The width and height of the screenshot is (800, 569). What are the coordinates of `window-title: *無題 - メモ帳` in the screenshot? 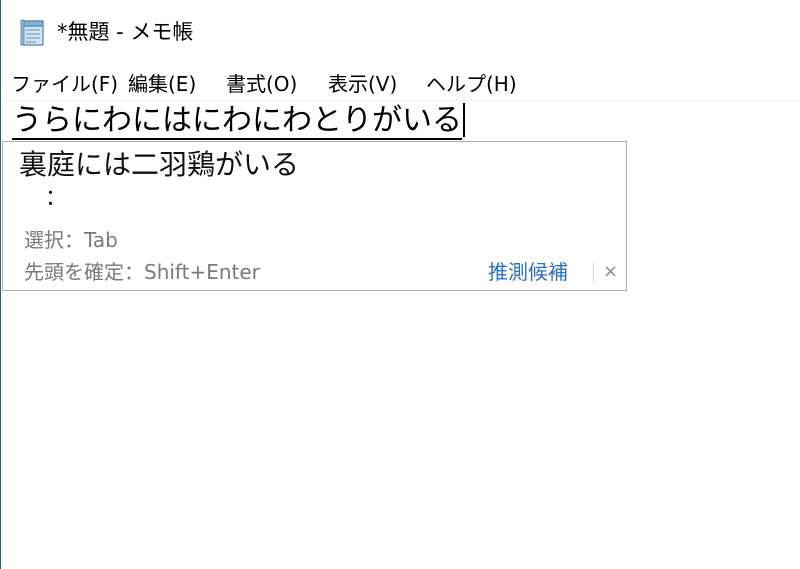 It's located at (125, 32).